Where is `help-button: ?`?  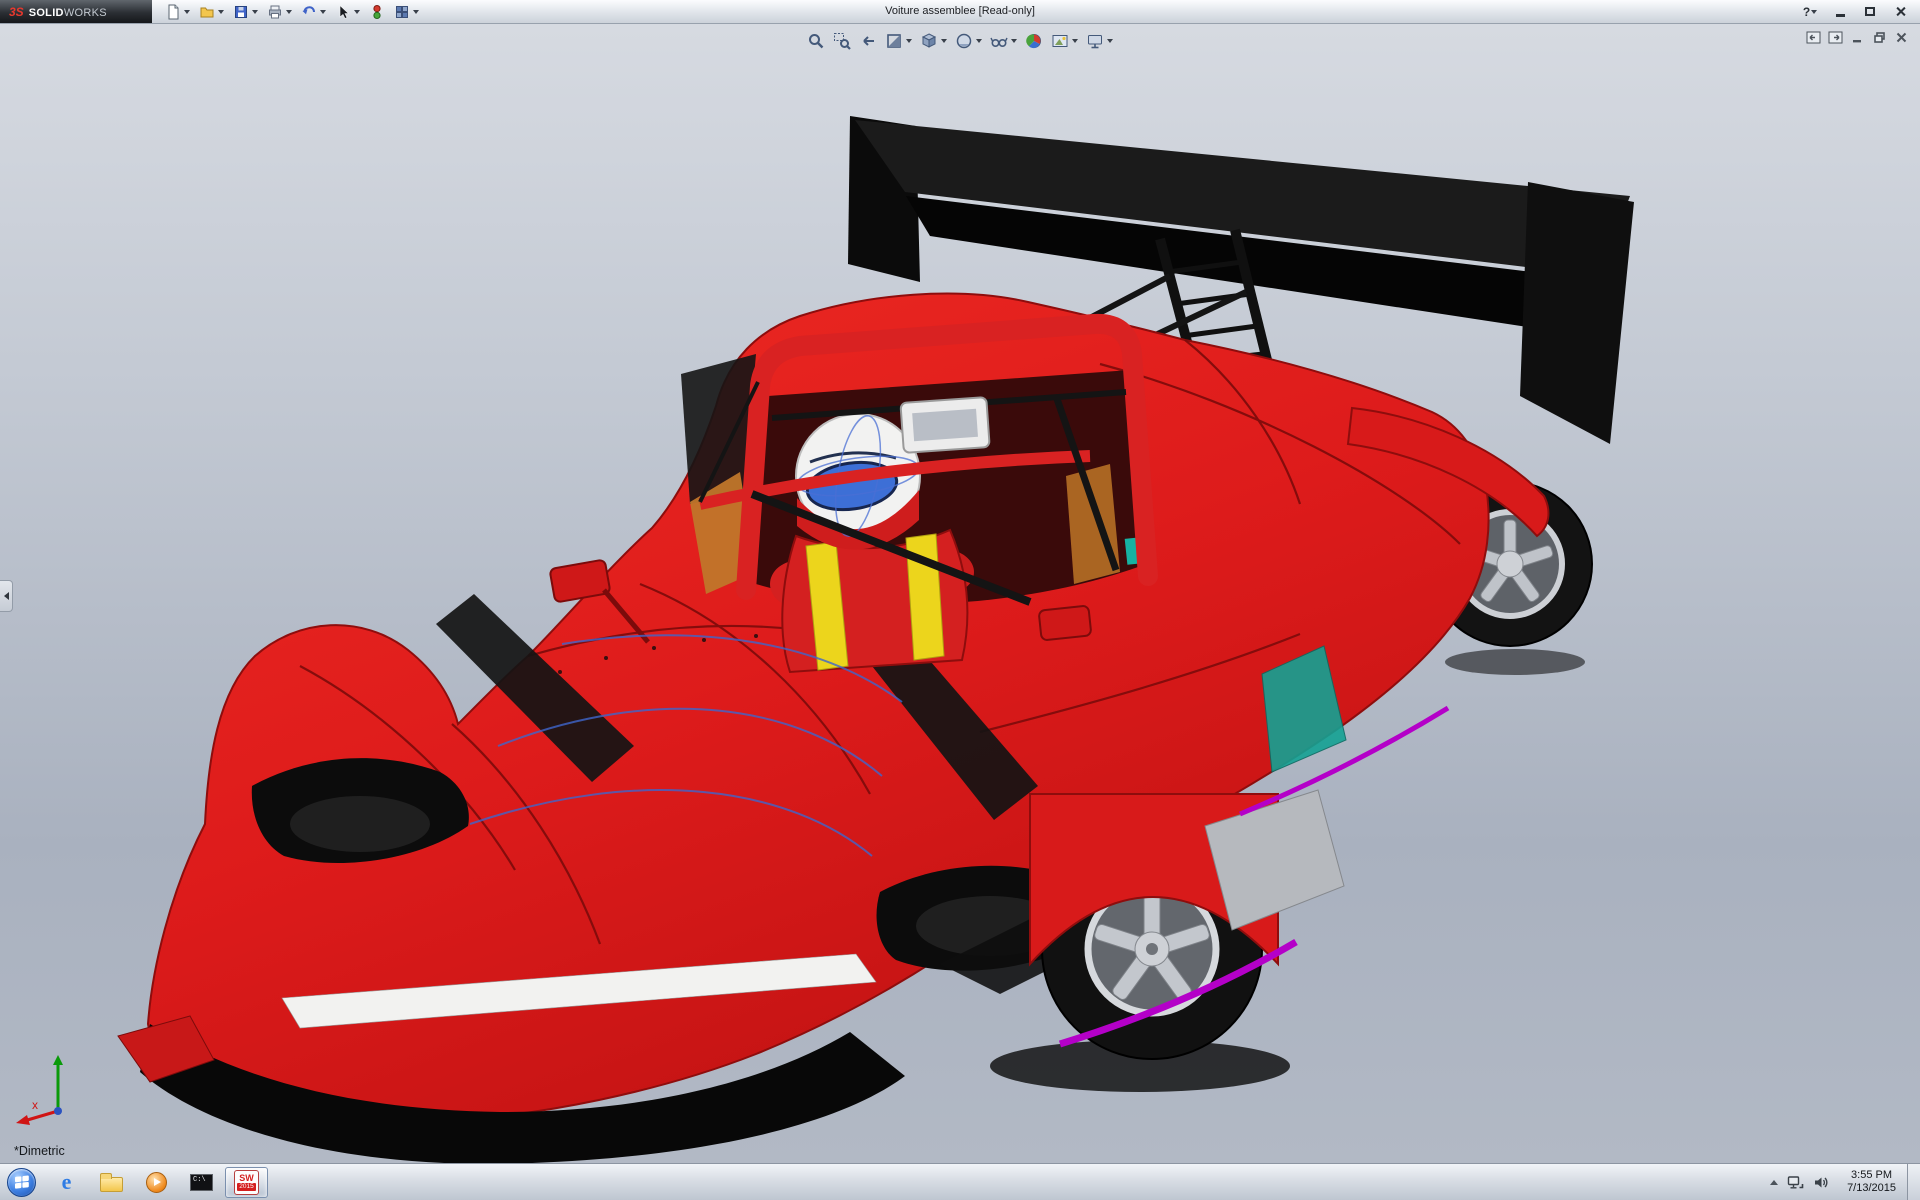 help-button: ? is located at coordinates (1810, 12).